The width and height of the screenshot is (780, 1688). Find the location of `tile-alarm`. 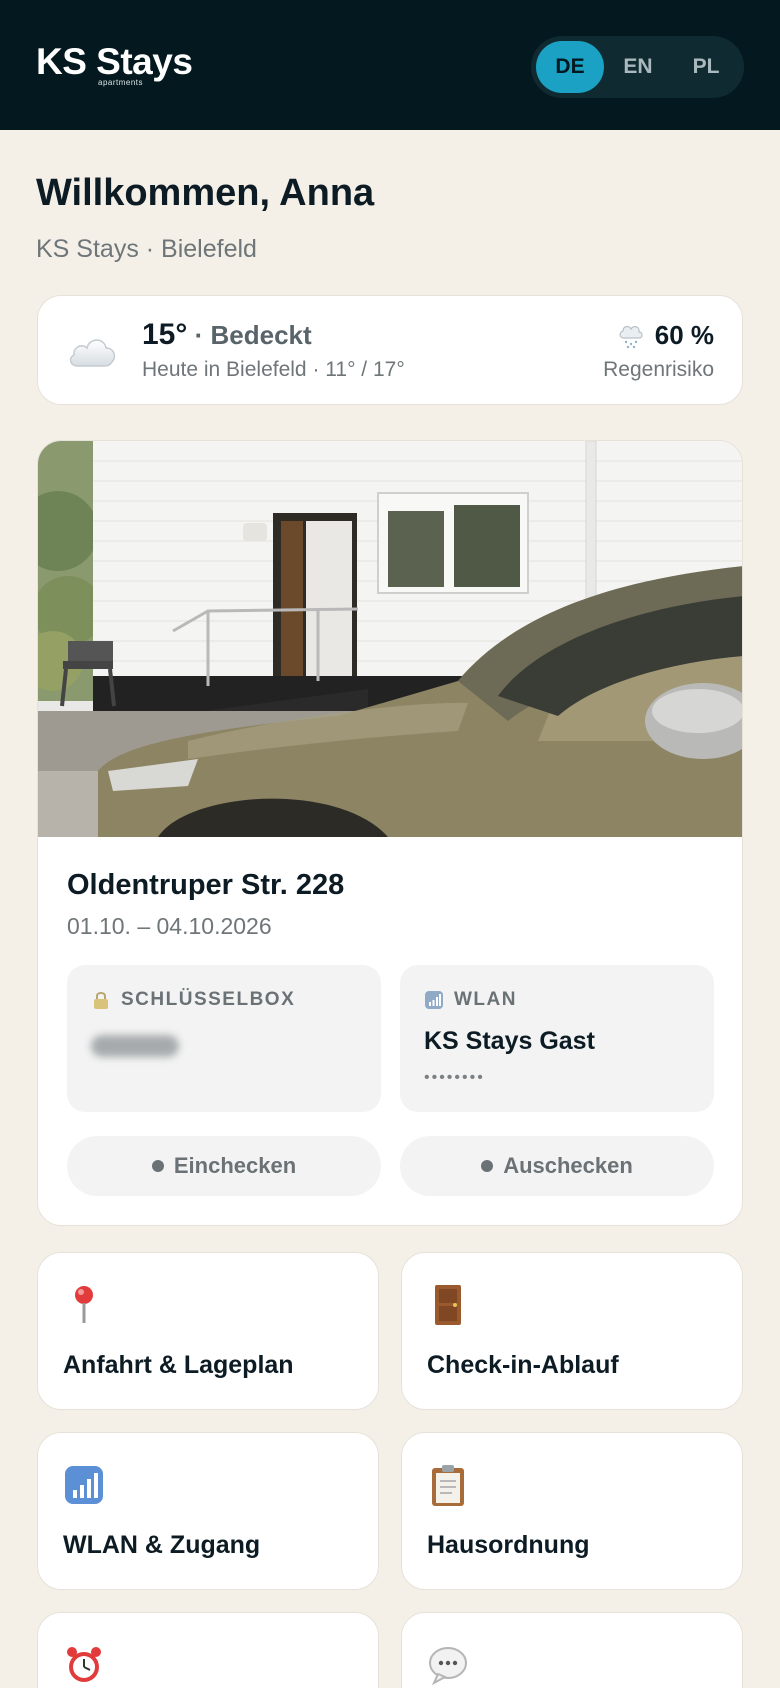

tile-alarm is located at coordinates (208, 1650).